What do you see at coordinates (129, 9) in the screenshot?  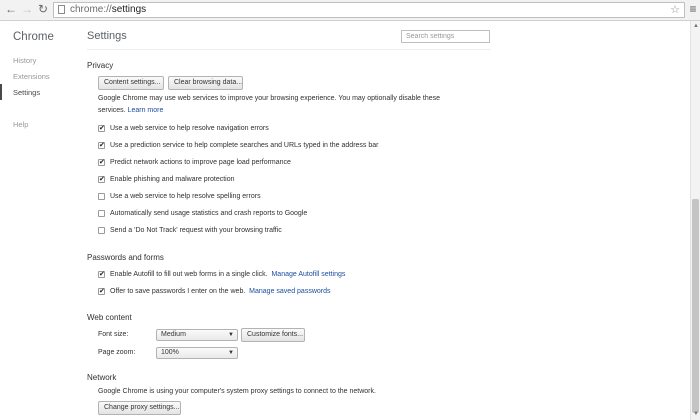 I see `url-path: settings` at bounding box center [129, 9].